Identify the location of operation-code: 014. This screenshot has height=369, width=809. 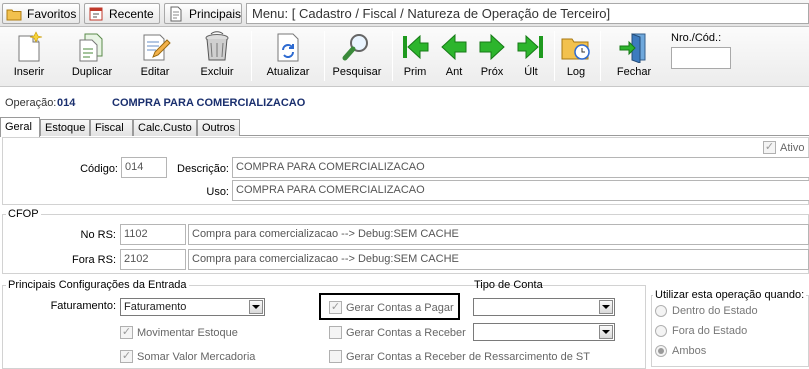
(66, 103).